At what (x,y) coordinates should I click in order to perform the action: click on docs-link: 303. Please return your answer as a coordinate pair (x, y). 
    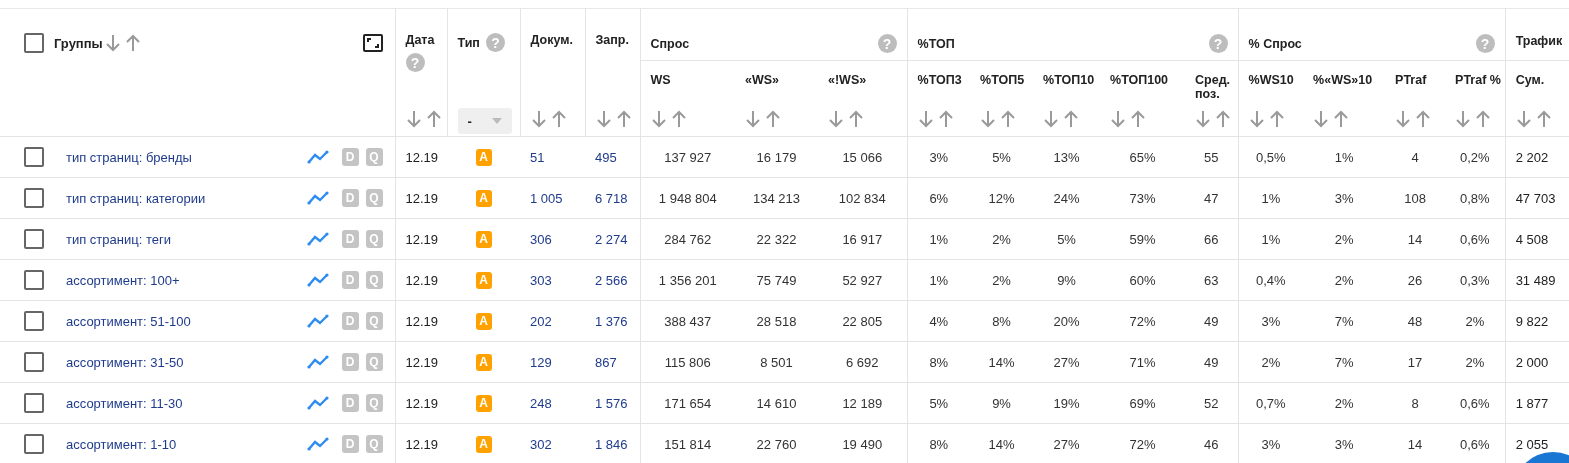
    Looking at the image, I should click on (541, 280).